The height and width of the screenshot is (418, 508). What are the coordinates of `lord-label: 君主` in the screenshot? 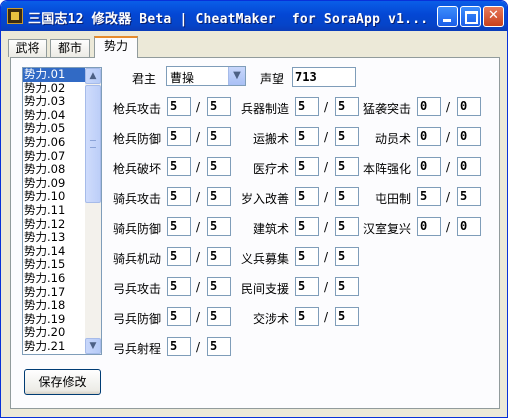 It's located at (144, 79).